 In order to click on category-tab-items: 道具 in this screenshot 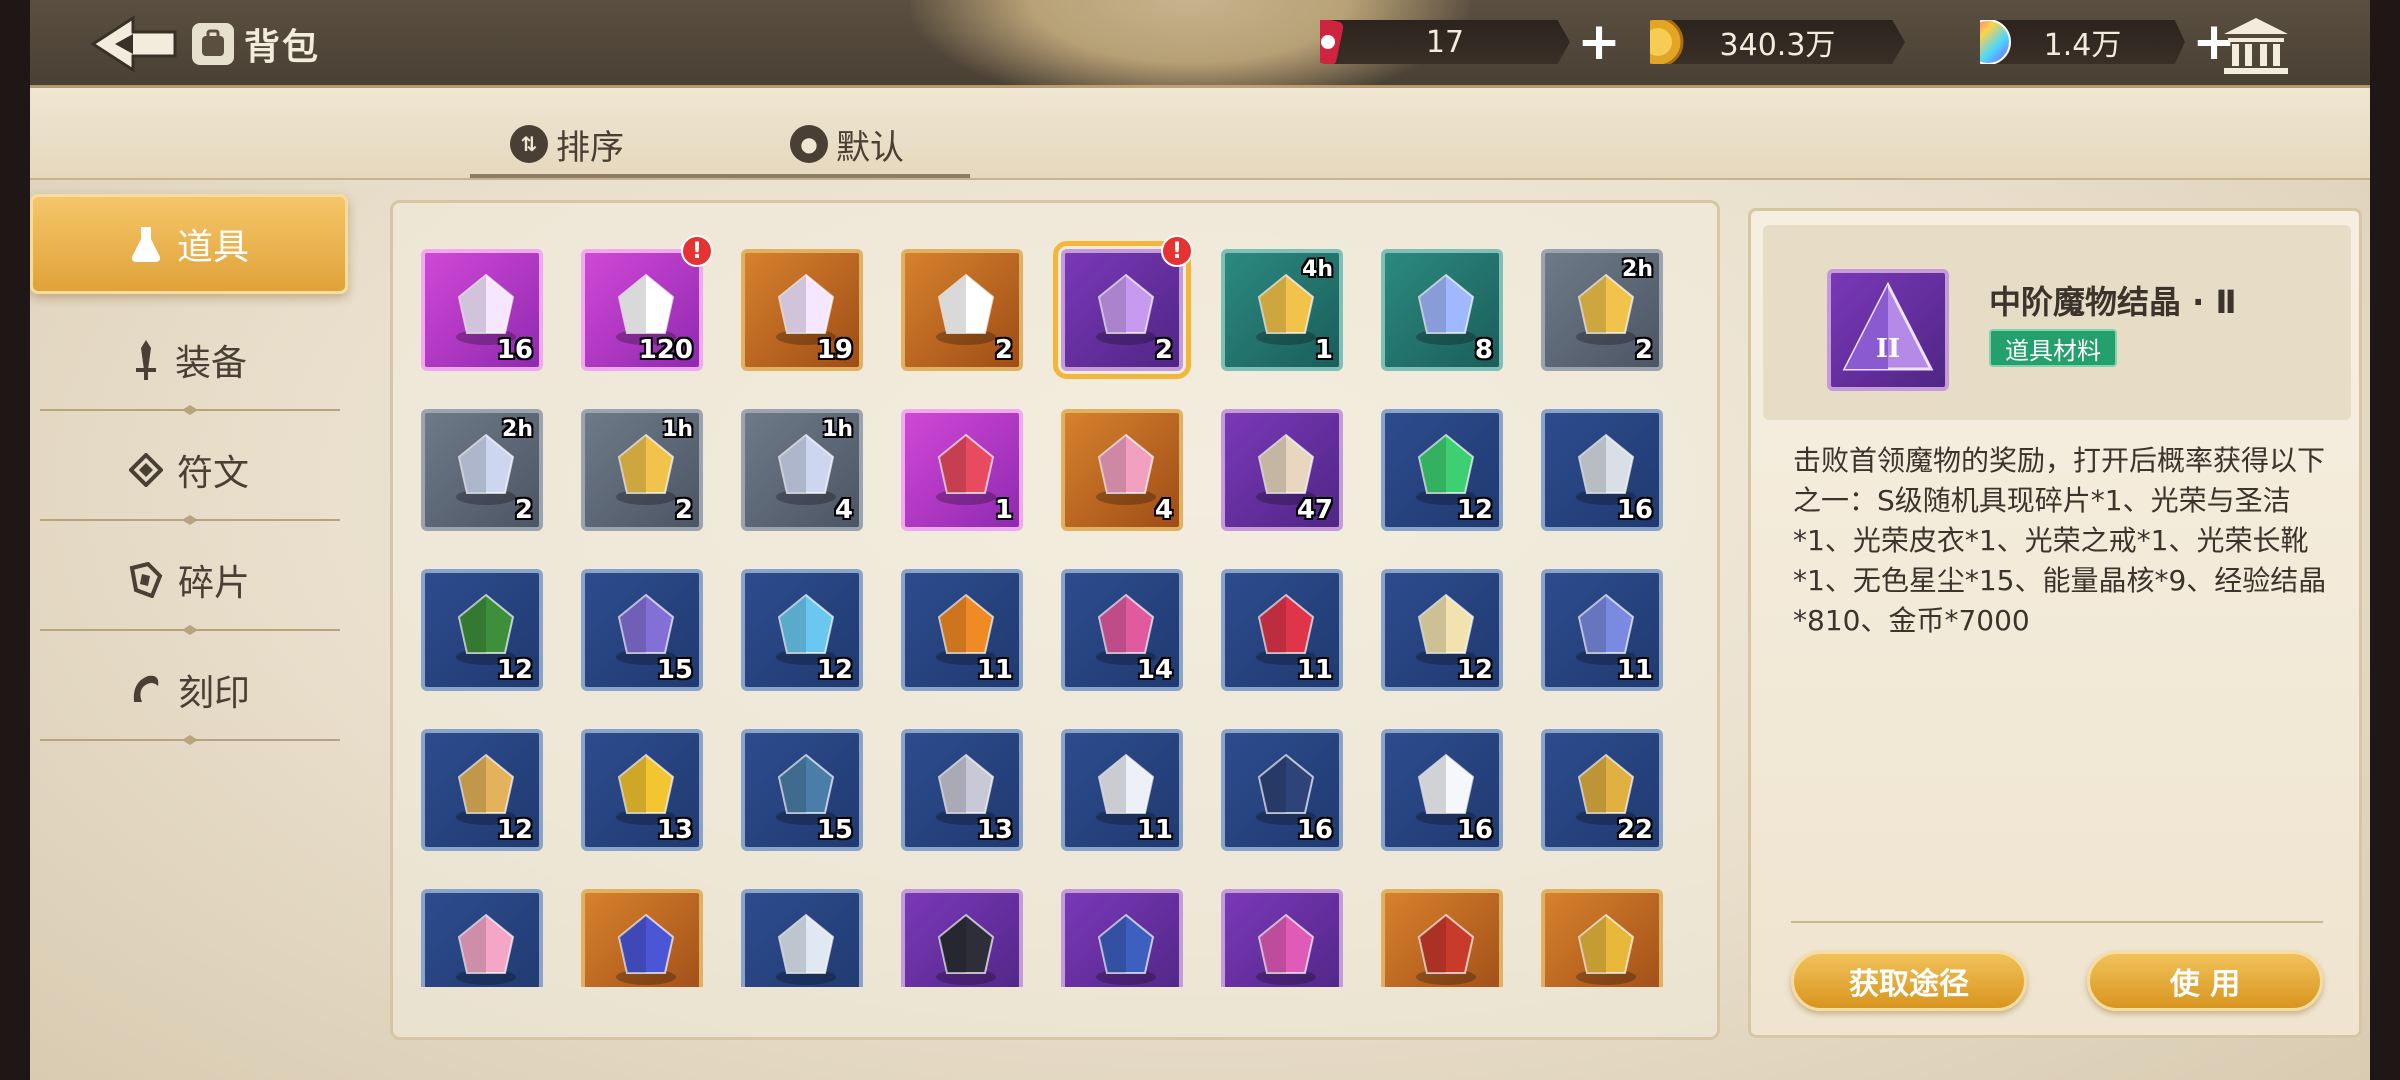, I will do `click(189, 244)`.